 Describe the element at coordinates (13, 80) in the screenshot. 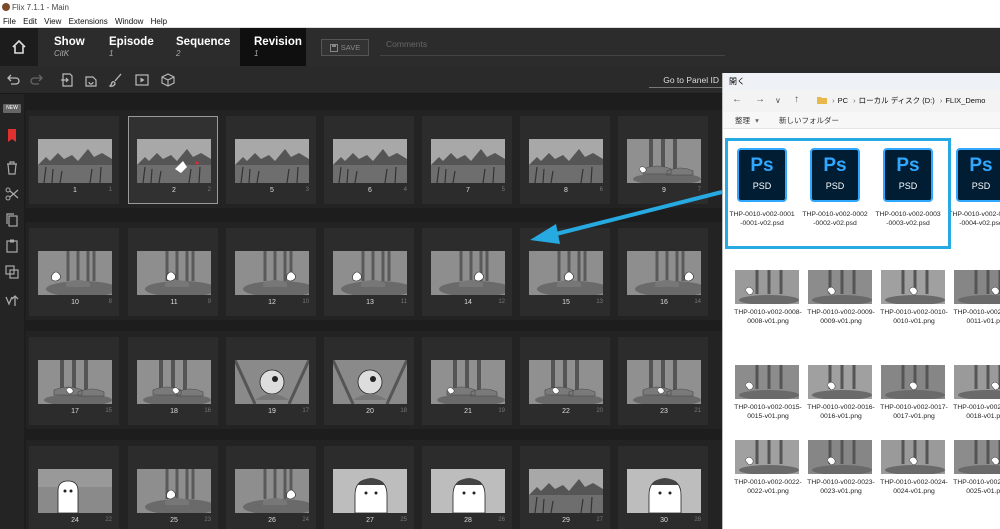

I see `undo-icon` at that location.